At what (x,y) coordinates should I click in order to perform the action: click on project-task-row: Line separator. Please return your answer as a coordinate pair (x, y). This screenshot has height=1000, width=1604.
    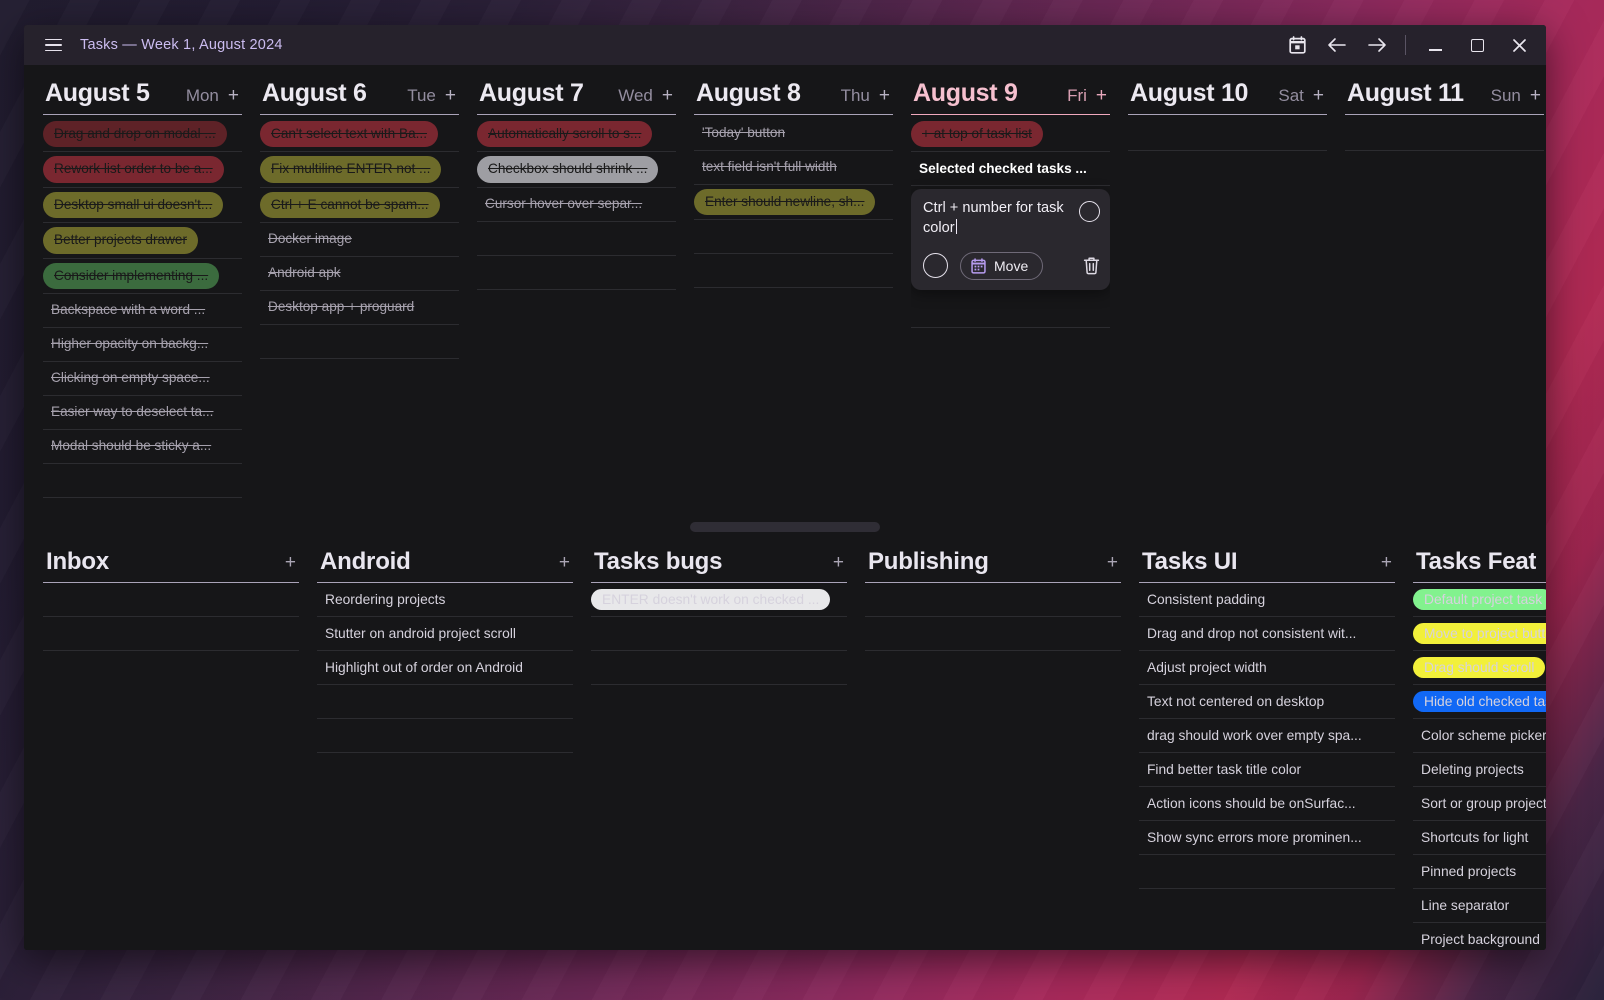
    Looking at the image, I should click on (1479, 906).